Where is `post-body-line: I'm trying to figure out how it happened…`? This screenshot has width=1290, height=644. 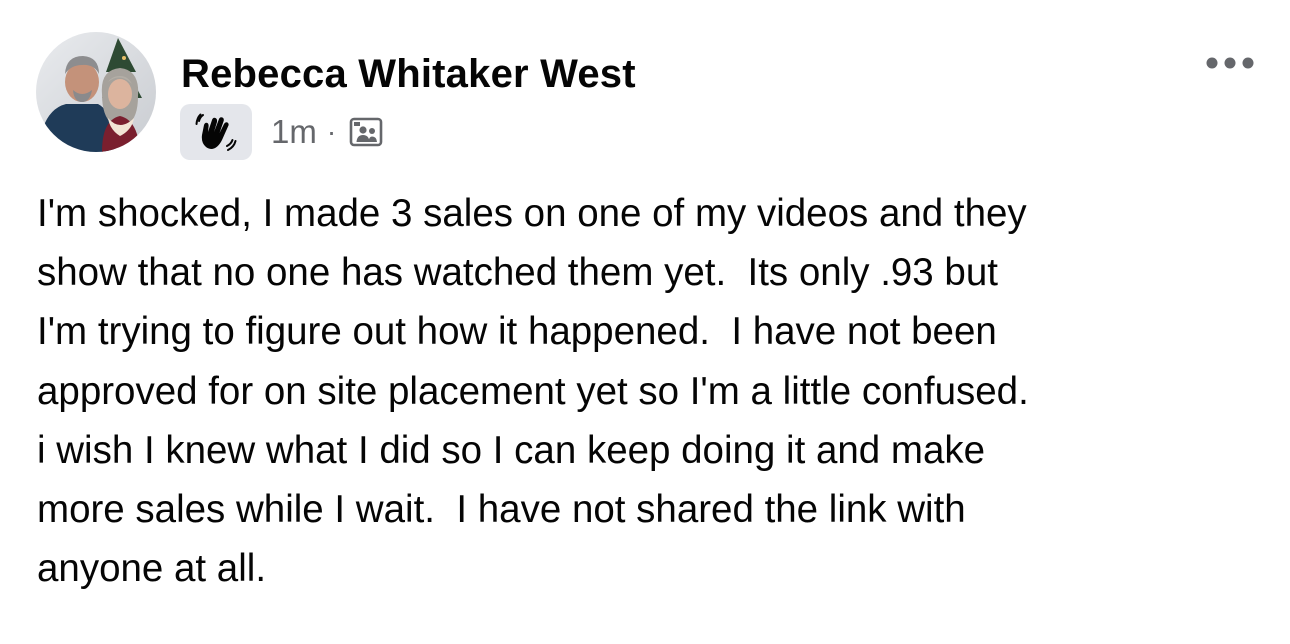
post-body-line: I'm trying to figure out how it happened… is located at coordinates (517, 332).